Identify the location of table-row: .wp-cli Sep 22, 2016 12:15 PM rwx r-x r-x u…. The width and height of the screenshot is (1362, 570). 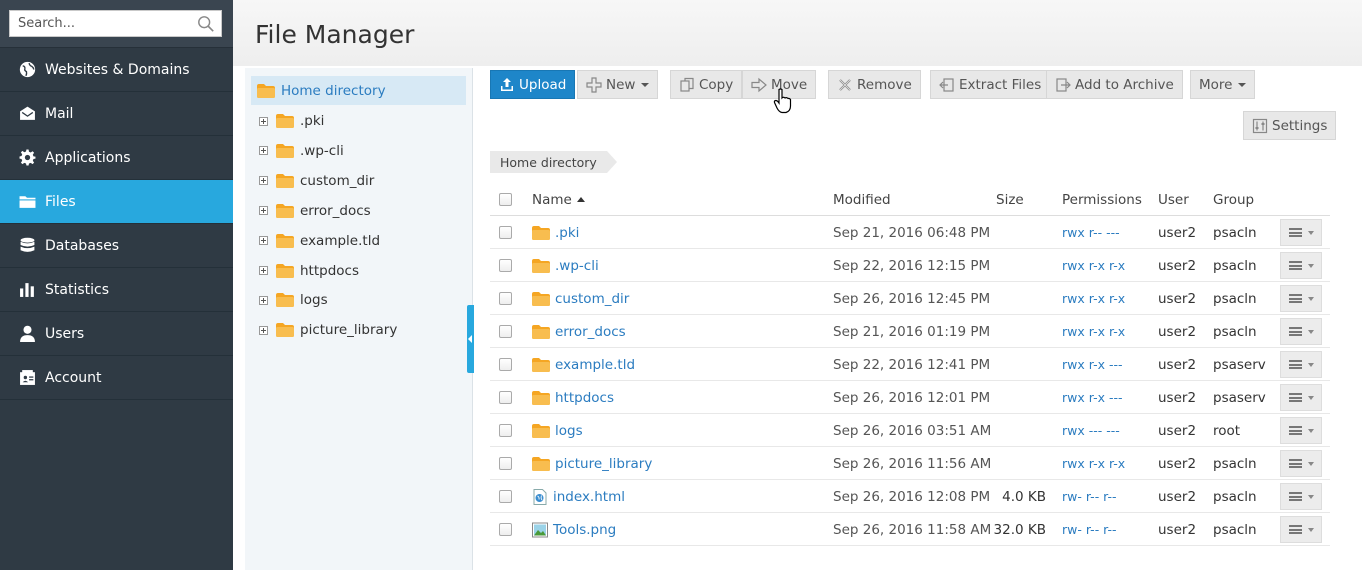
(910, 265).